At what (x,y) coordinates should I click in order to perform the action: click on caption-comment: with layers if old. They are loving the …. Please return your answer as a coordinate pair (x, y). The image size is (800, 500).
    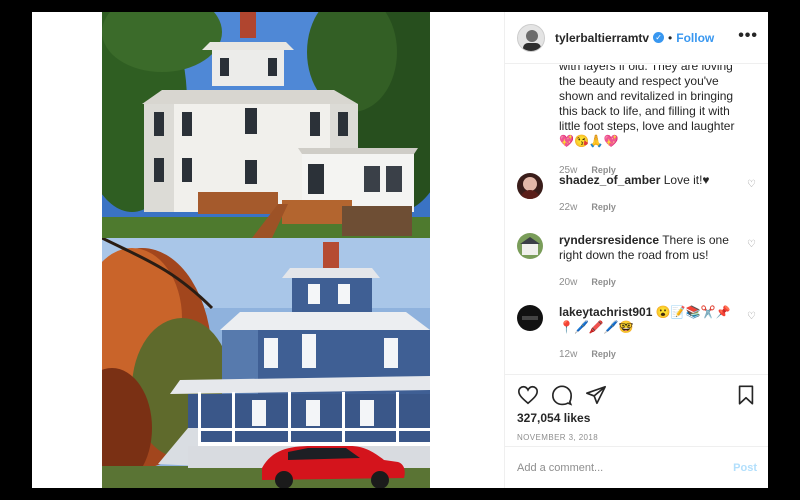
    Looking at the image, I should click on (652, 121).